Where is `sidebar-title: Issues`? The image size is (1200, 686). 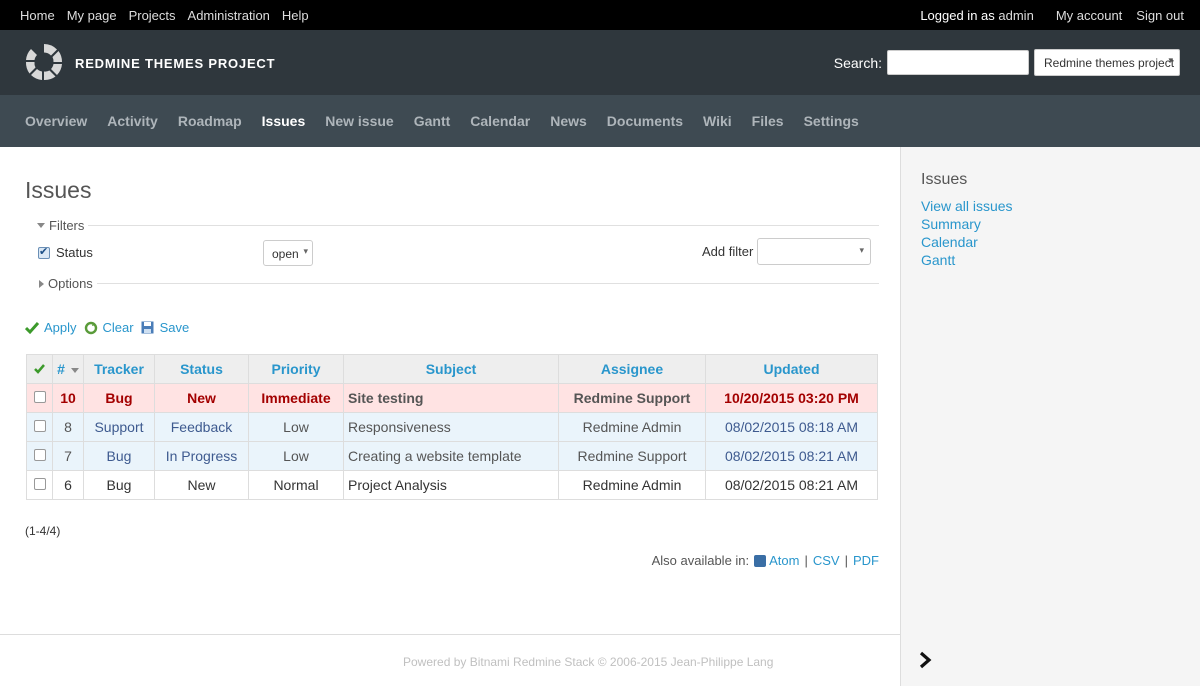 sidebar-title: Issues is located at coordinates (944, 179).